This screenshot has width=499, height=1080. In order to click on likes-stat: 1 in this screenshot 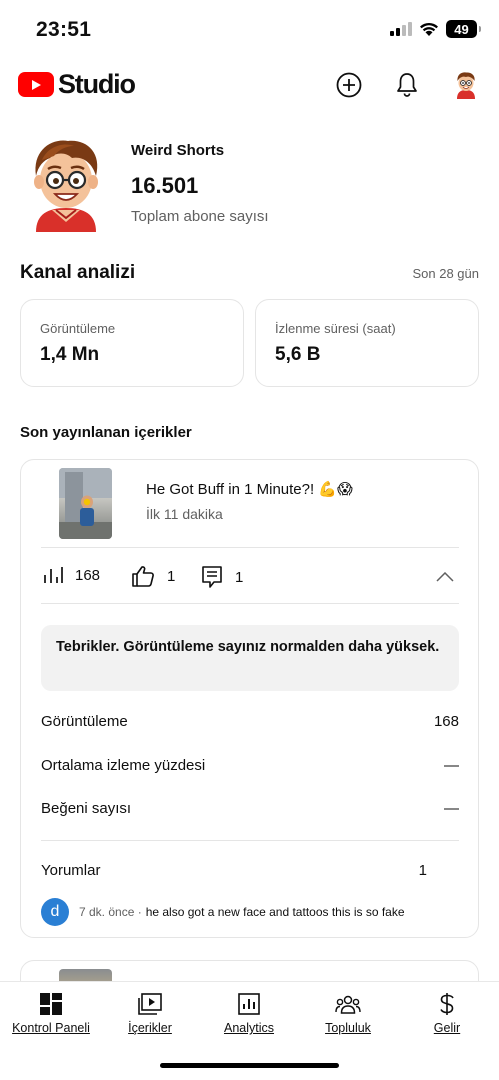, I will do `click(153, 576)`.